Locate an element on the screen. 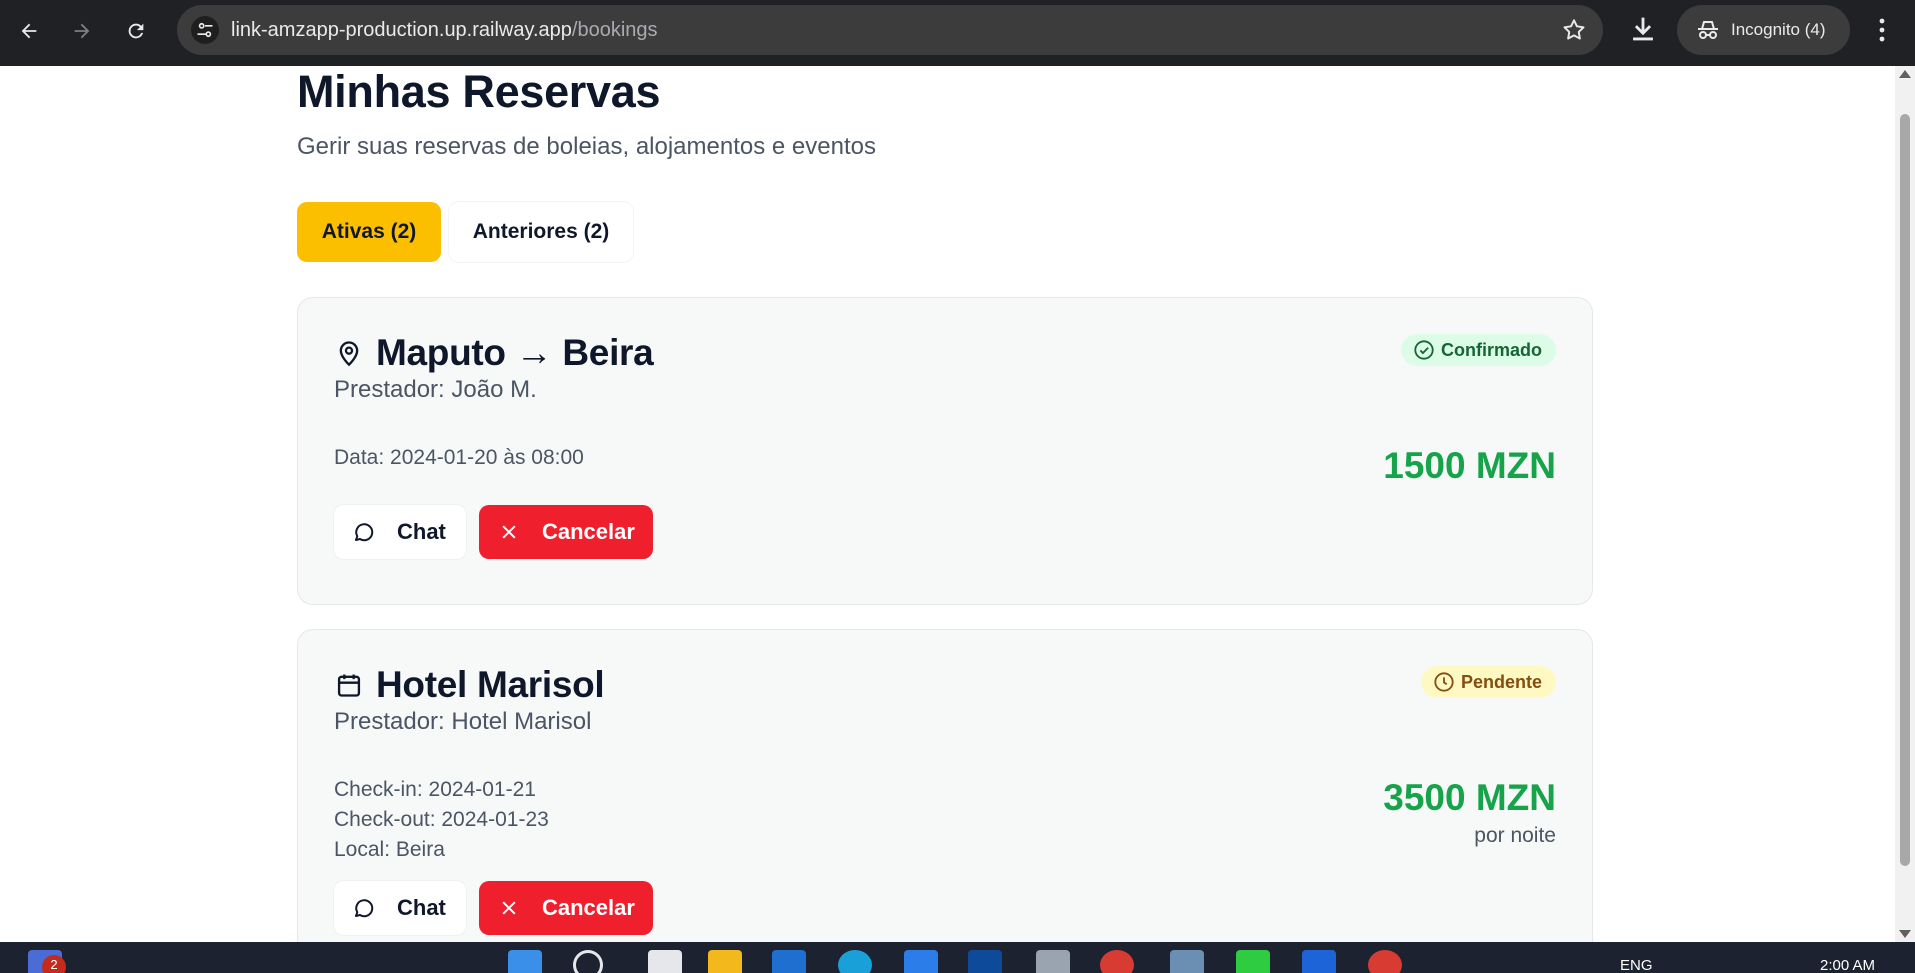  booking-checkin: Check-in: 2024-01-21 is located at coordinates (435, 789).